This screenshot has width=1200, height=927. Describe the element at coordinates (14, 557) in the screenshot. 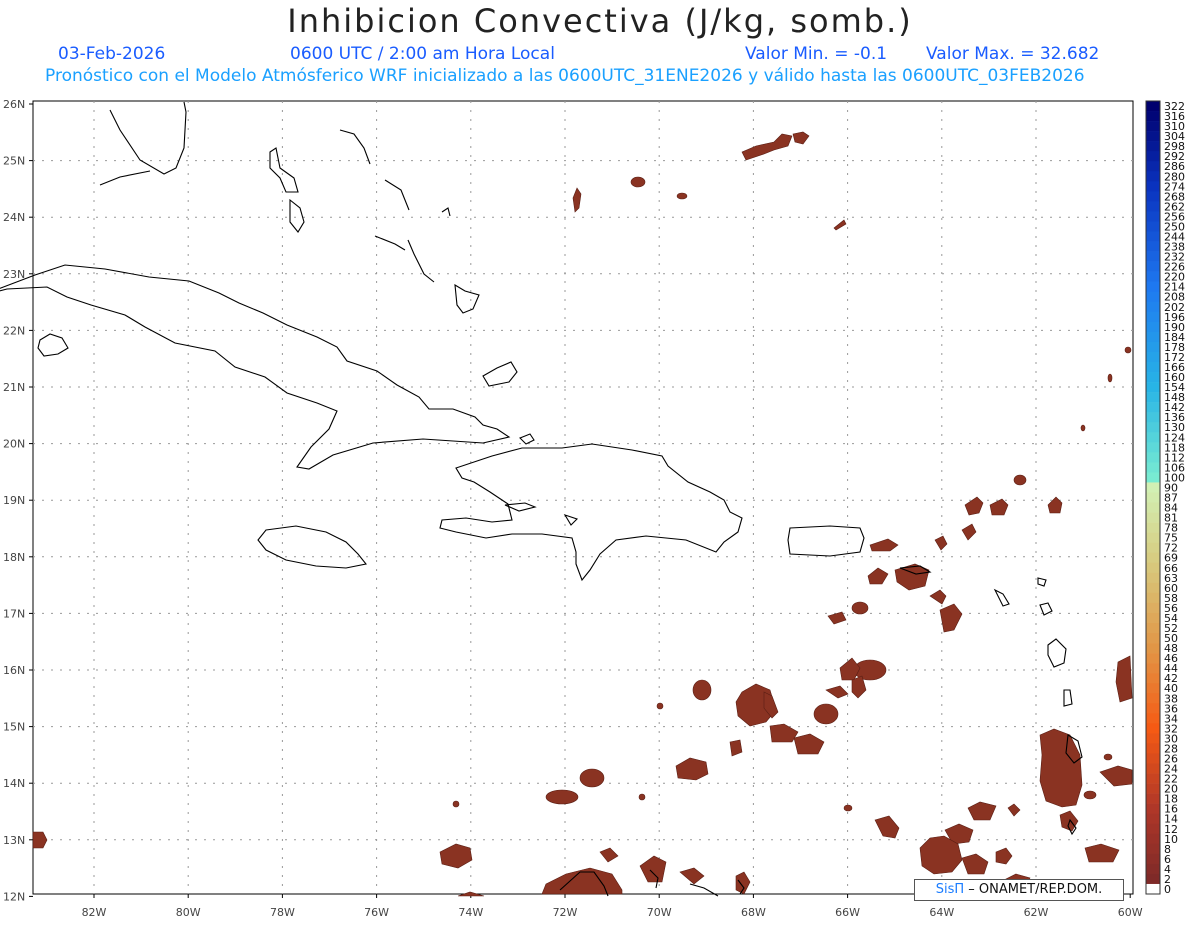

I see `lat-label: 18N` at that location.